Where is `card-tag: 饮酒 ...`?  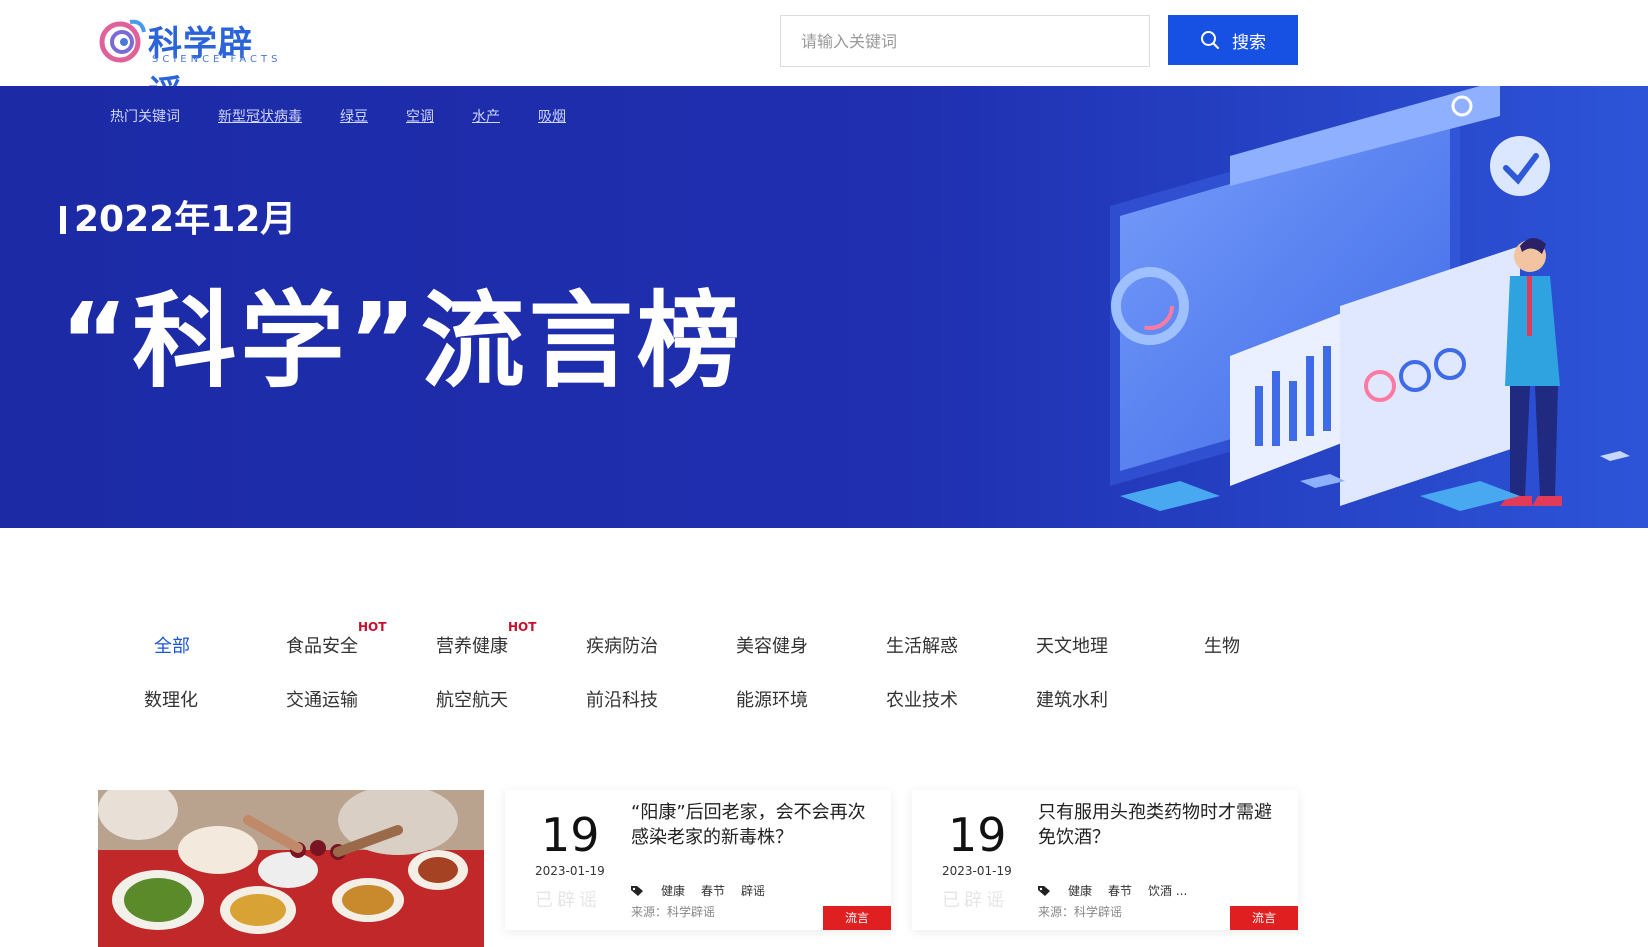 card-tag: 饮酒 ... is located at coordinates (1167, 890).